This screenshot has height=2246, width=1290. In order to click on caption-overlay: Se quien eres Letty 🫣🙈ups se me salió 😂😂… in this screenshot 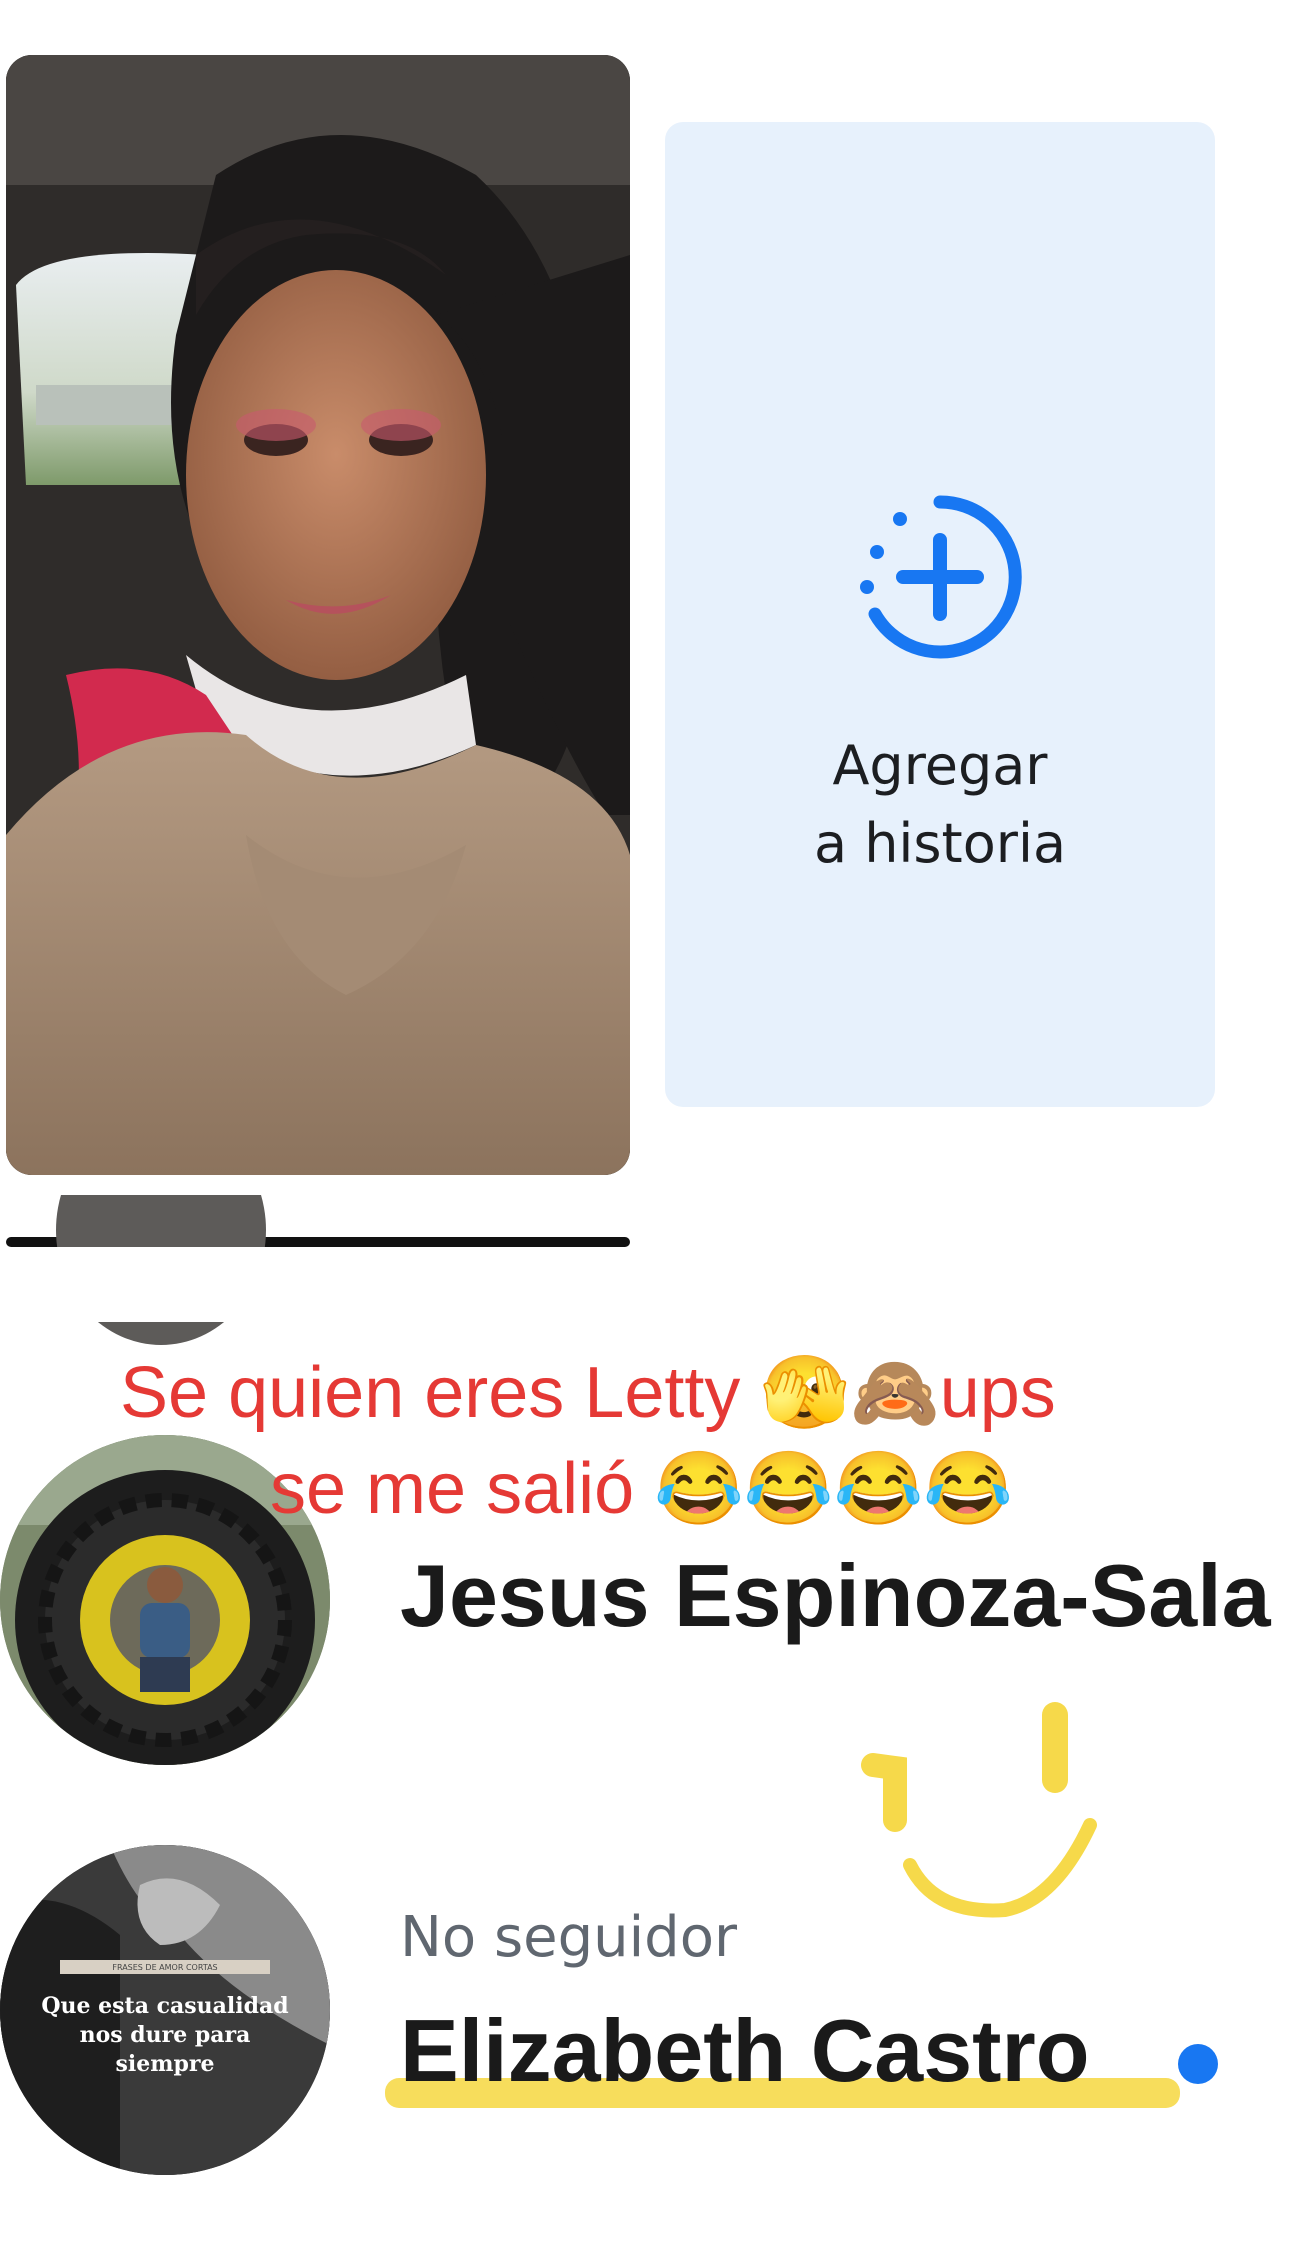, I will do `click(588, 1441)`.